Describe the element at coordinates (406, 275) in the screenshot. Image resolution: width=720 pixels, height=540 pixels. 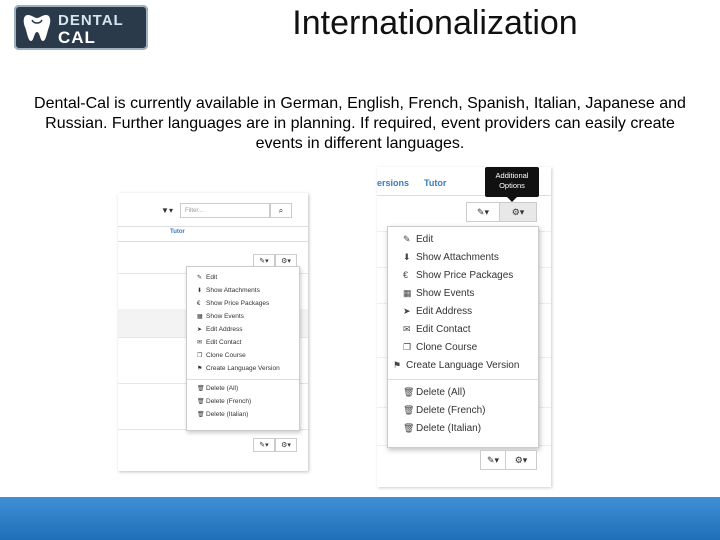
I see `euro-icon: €` at that location.